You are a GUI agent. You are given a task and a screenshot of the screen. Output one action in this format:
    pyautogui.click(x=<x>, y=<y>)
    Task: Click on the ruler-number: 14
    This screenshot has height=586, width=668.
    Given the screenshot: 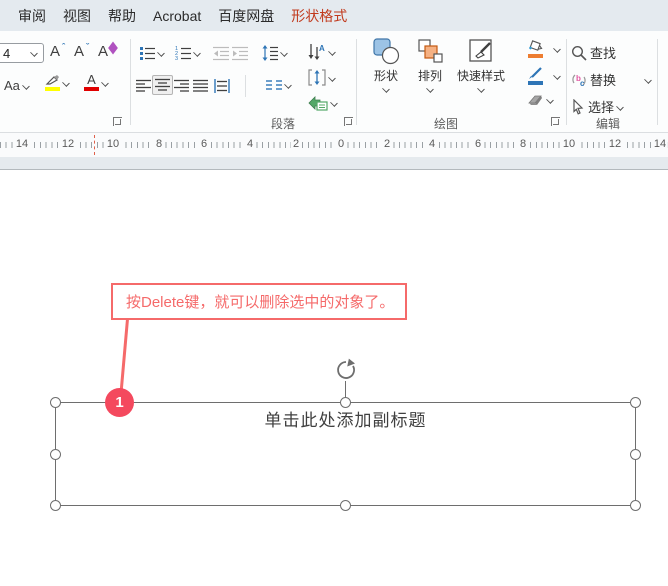 What is the action you would take?
    pyautogui.click(x=659, y=144)
    